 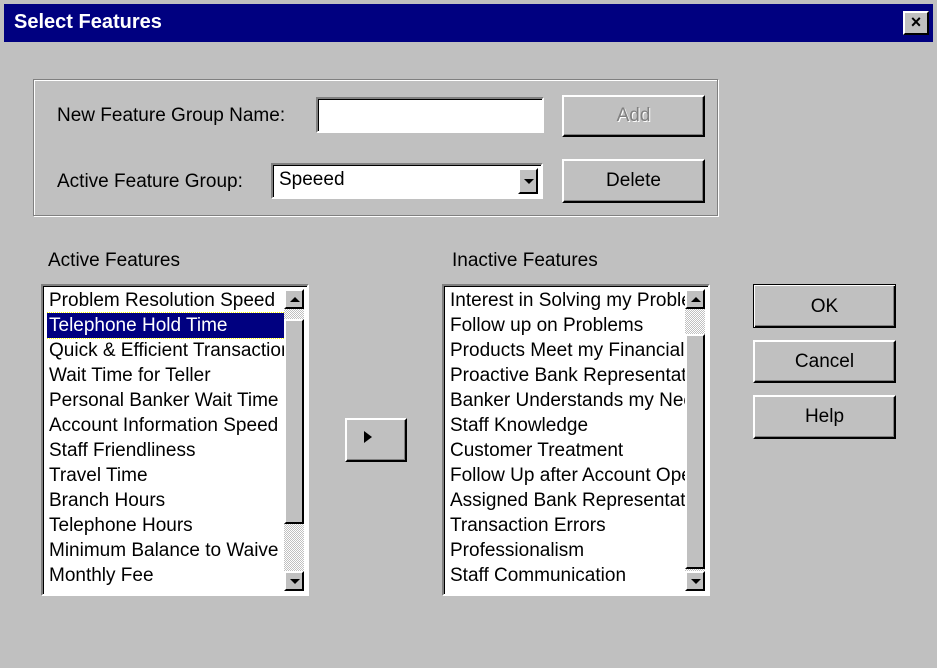 I want to click on list-item: Follow Up after Account Opening, so click(x=568, y=475).